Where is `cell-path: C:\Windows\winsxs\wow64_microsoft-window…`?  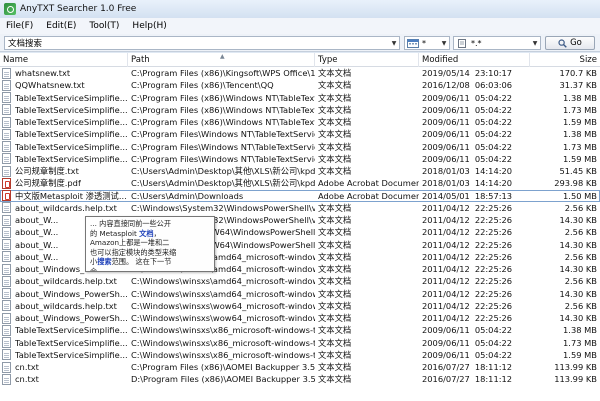 cell-path: C:\Windows\winsxs\wow64_microsoft-window… is located at coordinates (223, 305).